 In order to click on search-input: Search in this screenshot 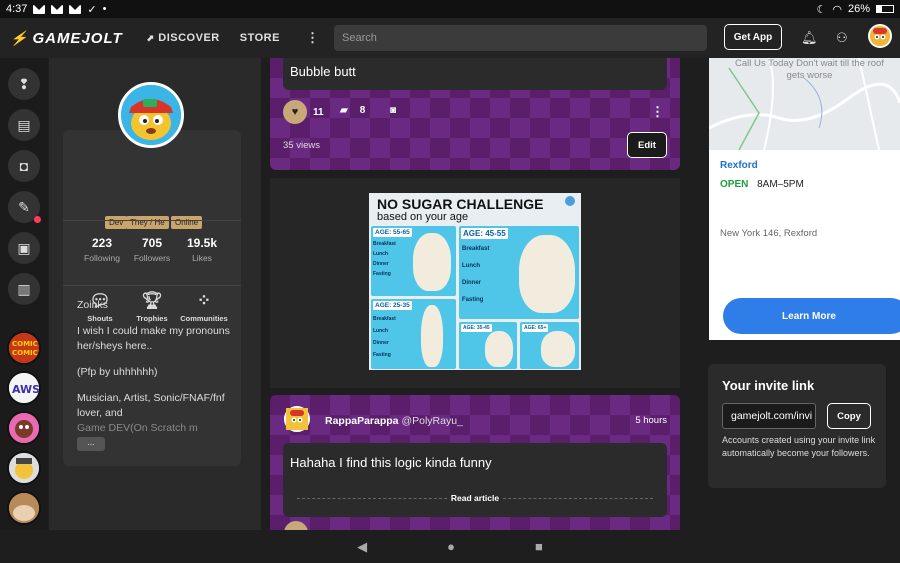, I will do `click(520, 38)`.